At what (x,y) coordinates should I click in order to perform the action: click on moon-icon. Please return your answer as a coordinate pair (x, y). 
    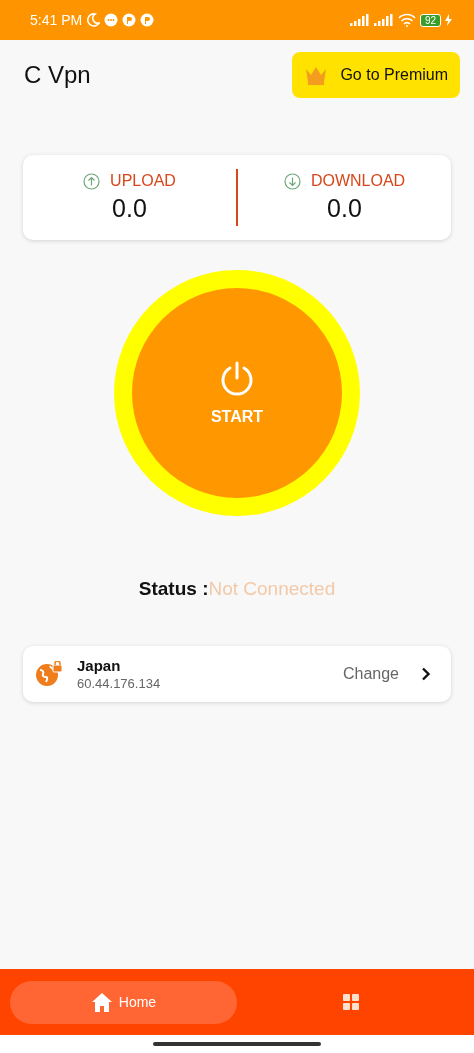
    Looking at the image, I should click on (93, 20).